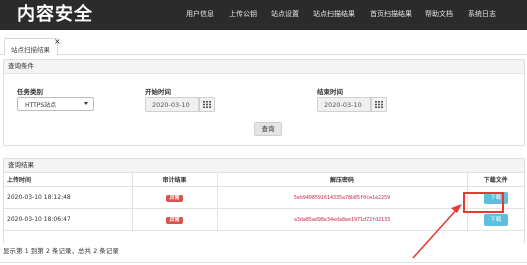 This screenshot has height=265, width=527. Describe the element at coordinates (61, 251) in the screenshot. I see `pagination-summary: 显示第 1 到第 2 条记录，总共 2 条记录` at that location.